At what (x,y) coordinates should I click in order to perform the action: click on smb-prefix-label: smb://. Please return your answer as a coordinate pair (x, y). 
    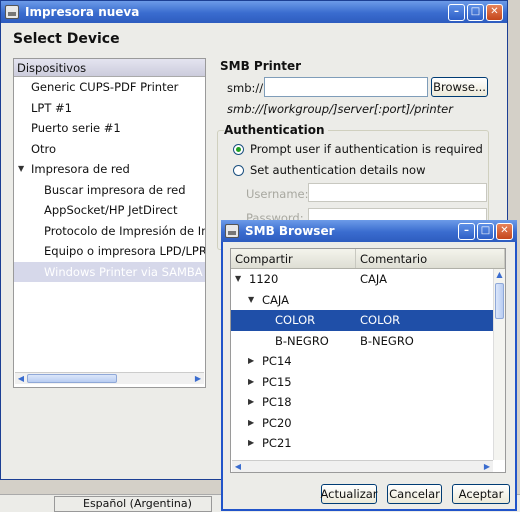
    Looking at the image, I should click on (245, 88).